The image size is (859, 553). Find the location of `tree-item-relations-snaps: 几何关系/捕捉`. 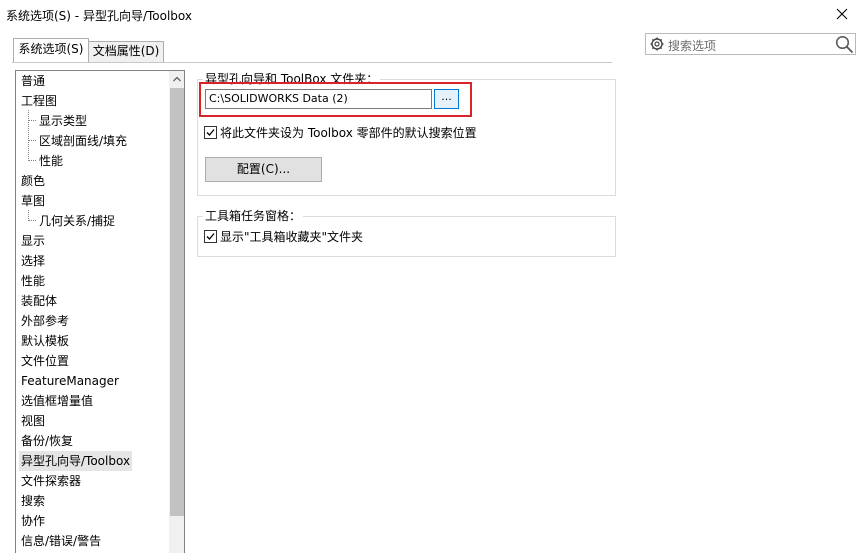

tree-item-relations-snaps: 几何关系/捕捉 is located at coordinates (77, 221).